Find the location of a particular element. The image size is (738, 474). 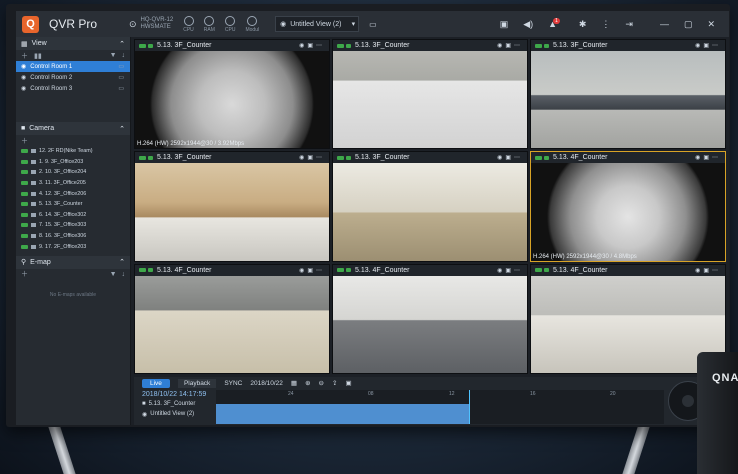

zoom-out-icon: ⊖ is located at coordinates (321, 383).